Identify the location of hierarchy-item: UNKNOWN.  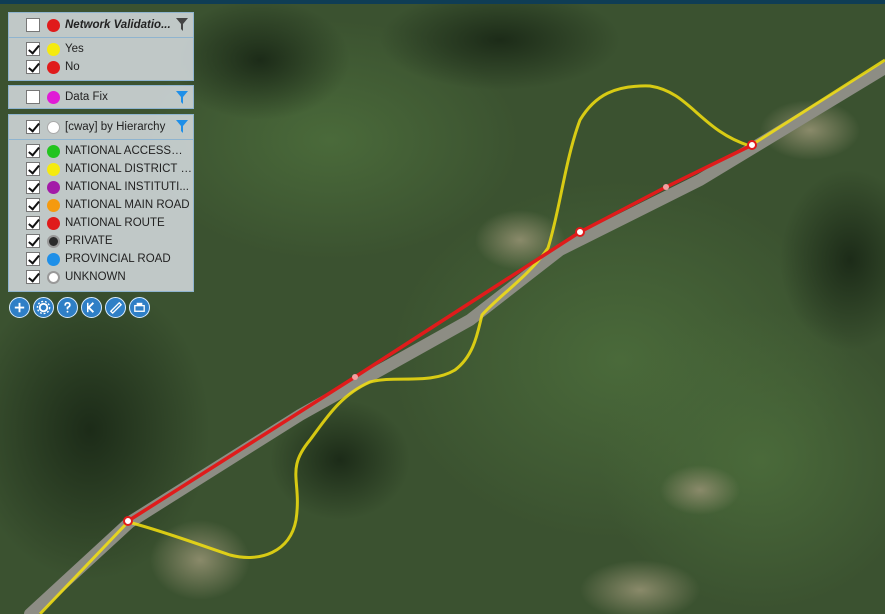
(101, 277).